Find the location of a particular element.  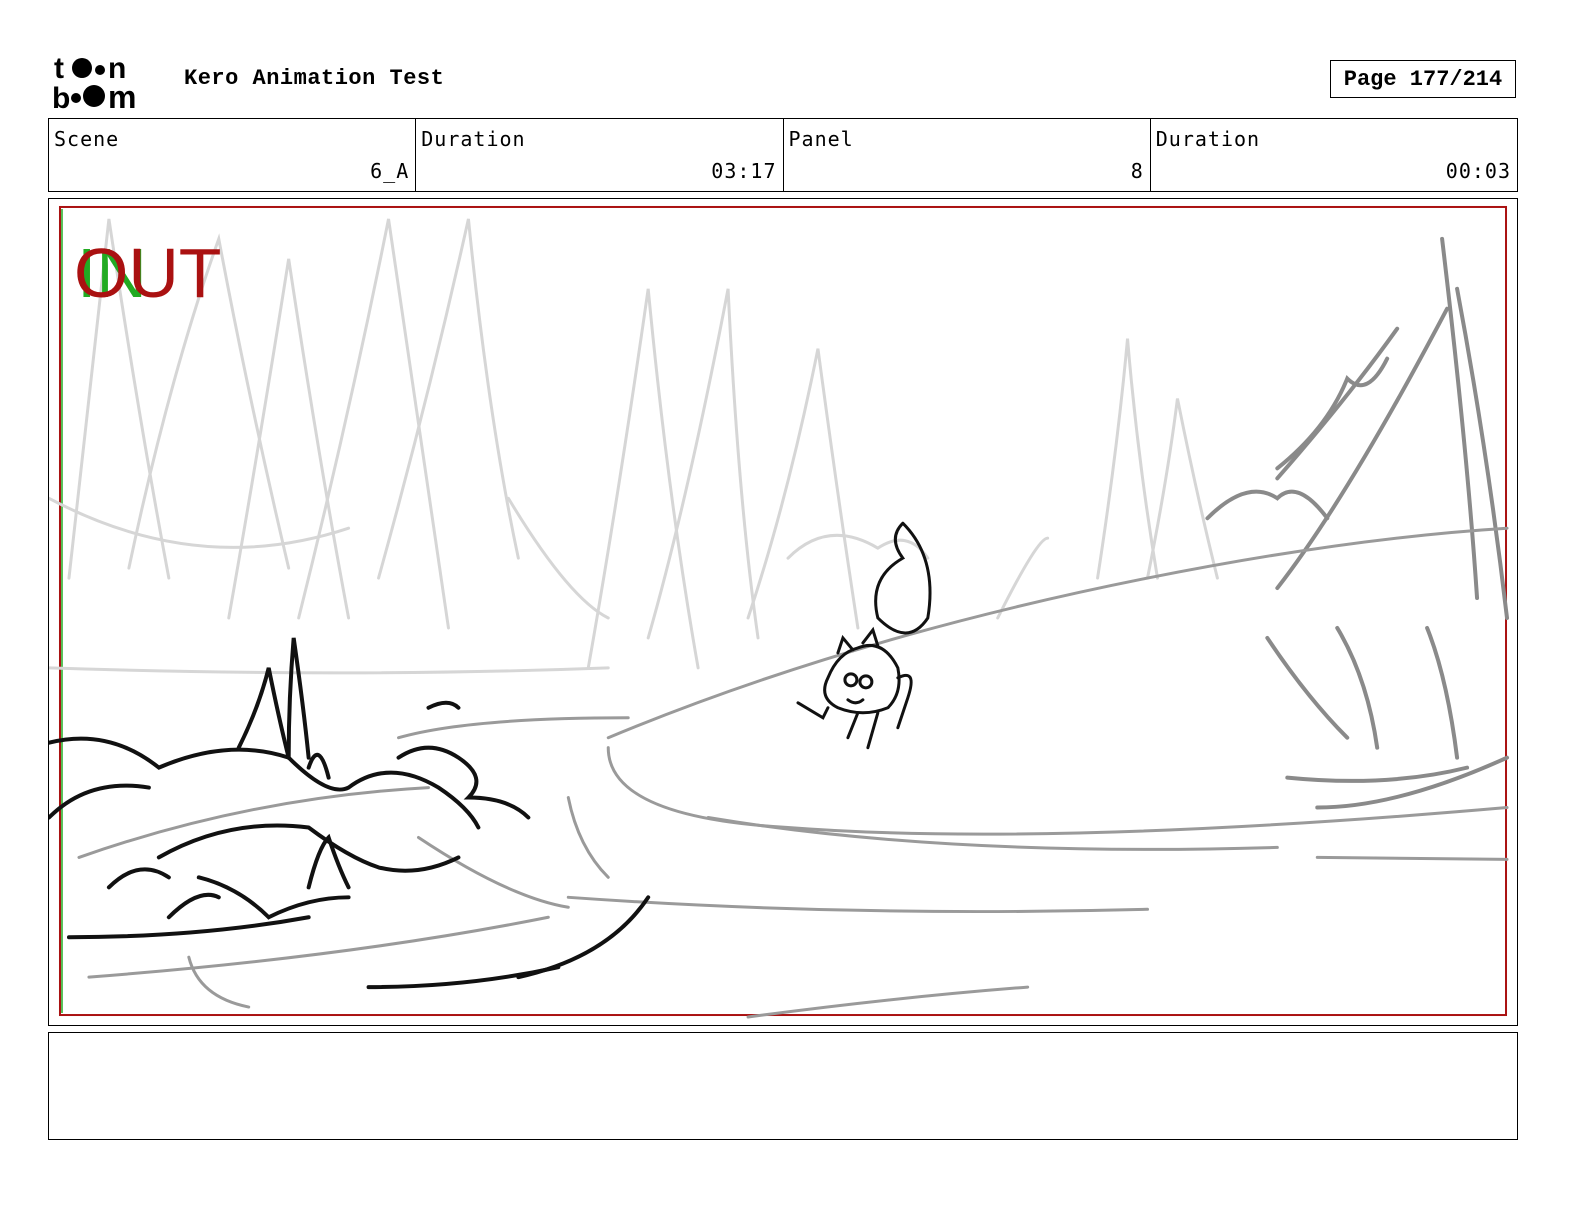

scene-value: 6_A is located at coordinates (390, 171).